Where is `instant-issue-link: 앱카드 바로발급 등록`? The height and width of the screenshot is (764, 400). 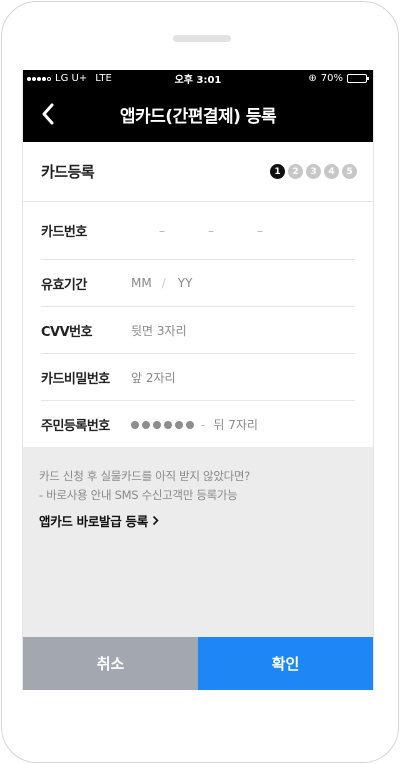
instant-issue-link: 앱카드 바로발급 등록 is located at coordinates (99, 520).